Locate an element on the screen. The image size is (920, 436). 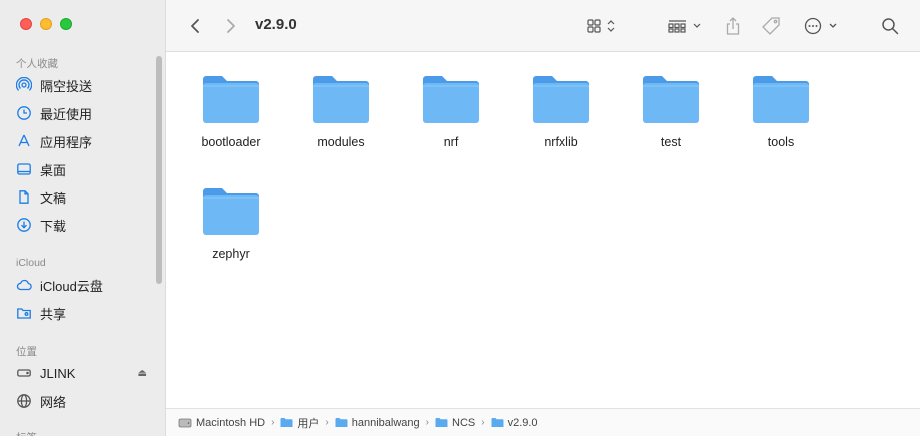
minimize-button is located at coordinates (46, 24).